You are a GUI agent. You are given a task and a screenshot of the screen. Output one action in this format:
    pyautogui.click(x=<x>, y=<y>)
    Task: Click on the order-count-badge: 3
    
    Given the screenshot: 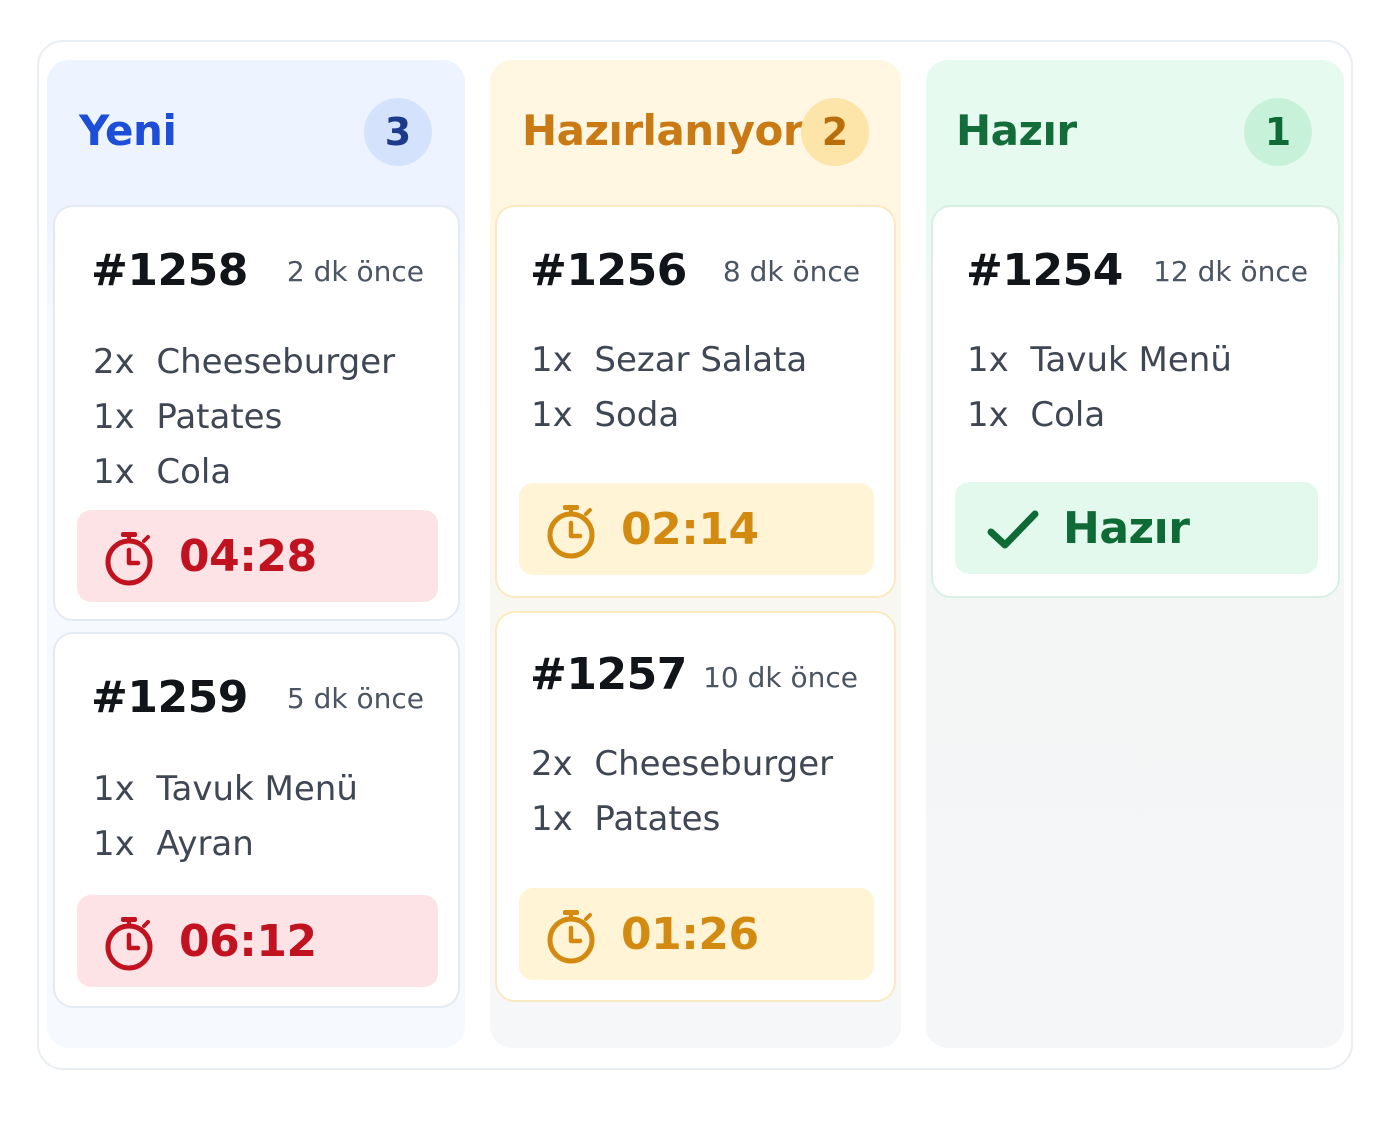 What is the action you would take?
    pyautogui.click(x=398, y=132)
    